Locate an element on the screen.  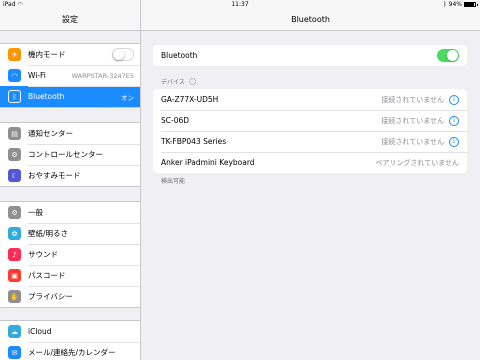
status-bar: iPad ◠ 11:37 ᛒ 94% is located at coordinates (240, 4).